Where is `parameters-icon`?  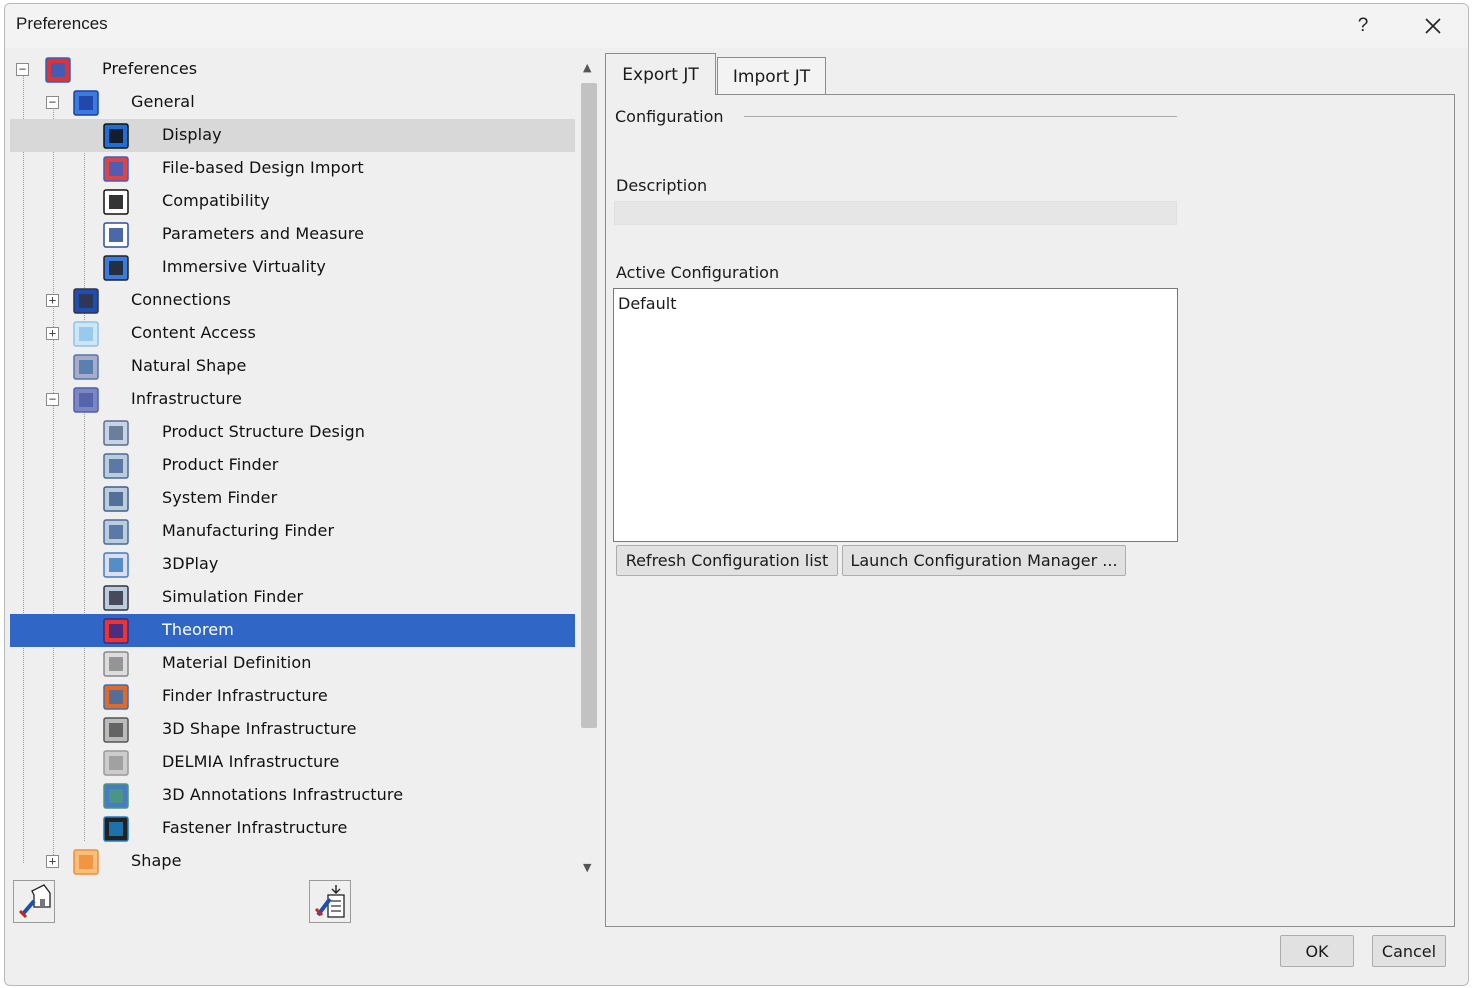 parameters-icon is located at coordinates (117, 235).